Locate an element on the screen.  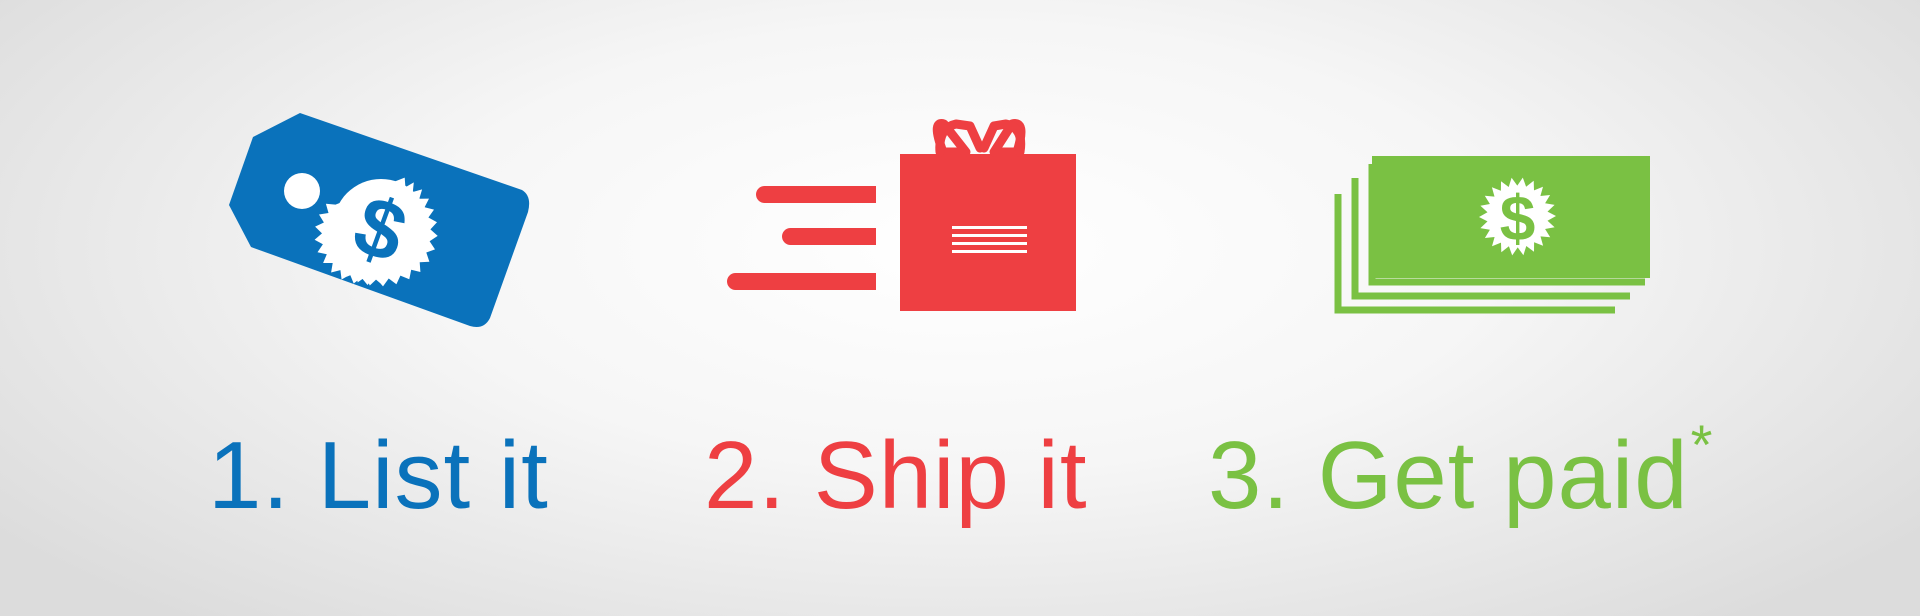
footnote-asterisk: * is located at coordinates (1702, 444).